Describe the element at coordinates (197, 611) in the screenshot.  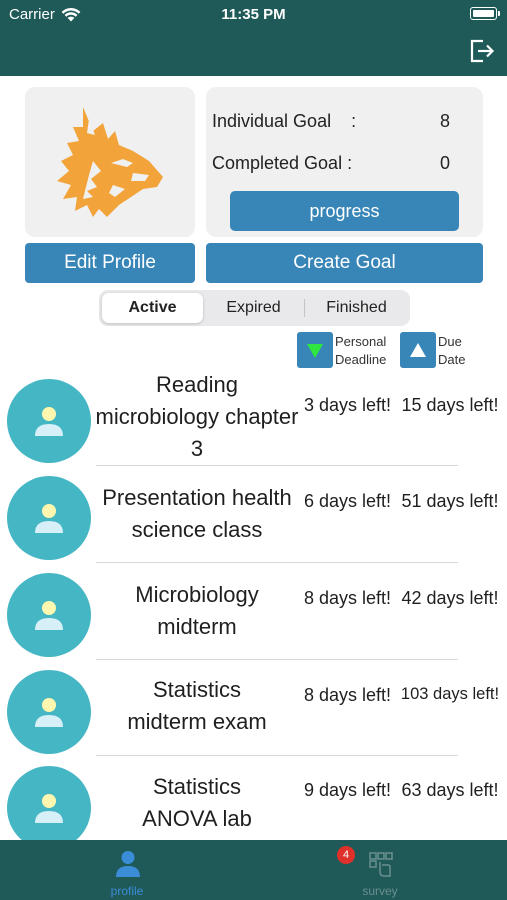
I see `goal-title: Microbiology midterm` at that location.